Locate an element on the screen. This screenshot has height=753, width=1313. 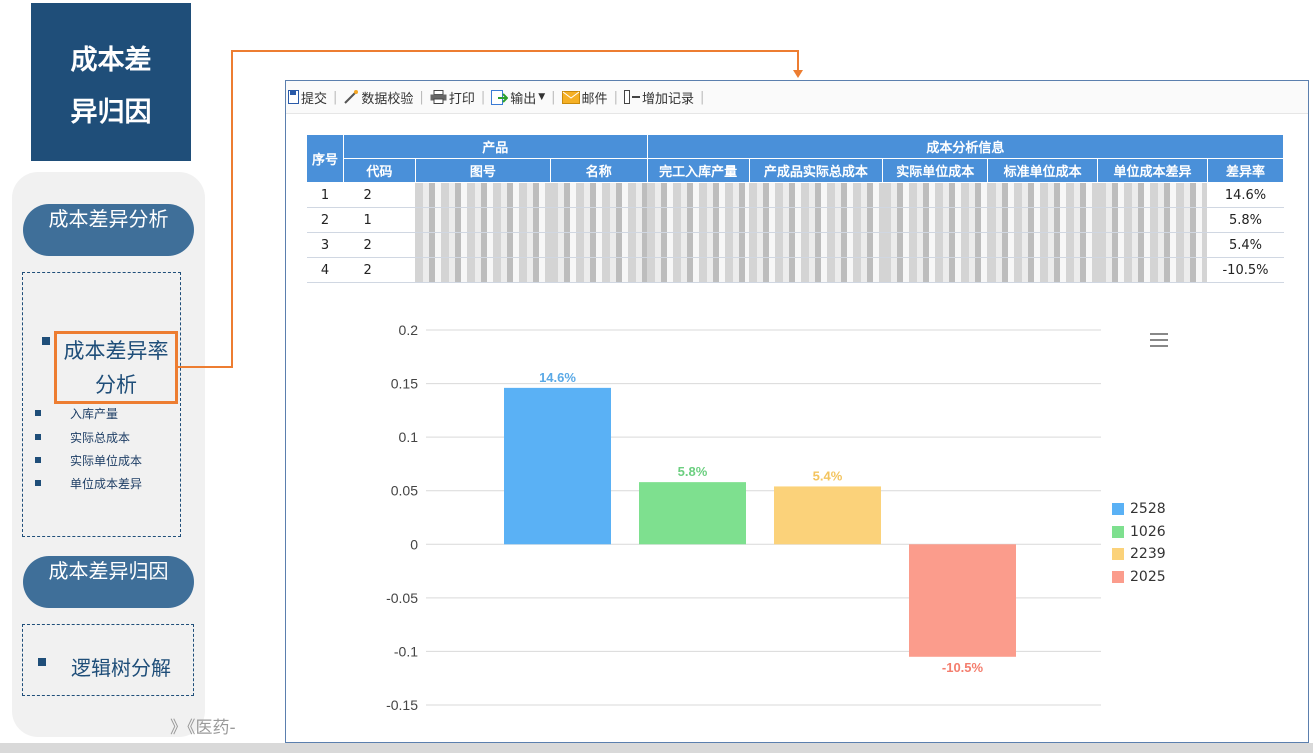
nav-pill-cost-variance-attribution: 成本差异归因 is located at coordinates (108, 582).